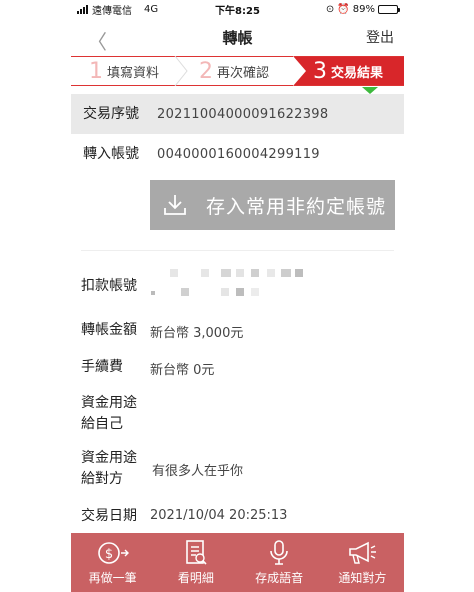 Image resolution: width=474 pixels, height=592 pixels. Describe the element at coordinates (243, 73) in the screenshot. I see `step-label: 再次確認` at that location.